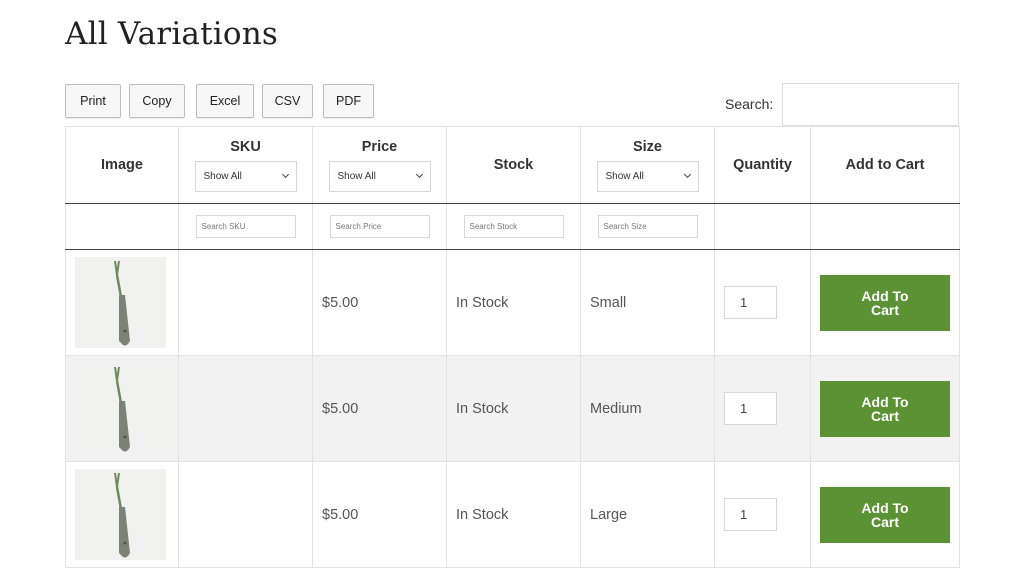  Describe the element at coordinates (885, 226) in the screenshot. I see `filter-cell-cart` at that location.